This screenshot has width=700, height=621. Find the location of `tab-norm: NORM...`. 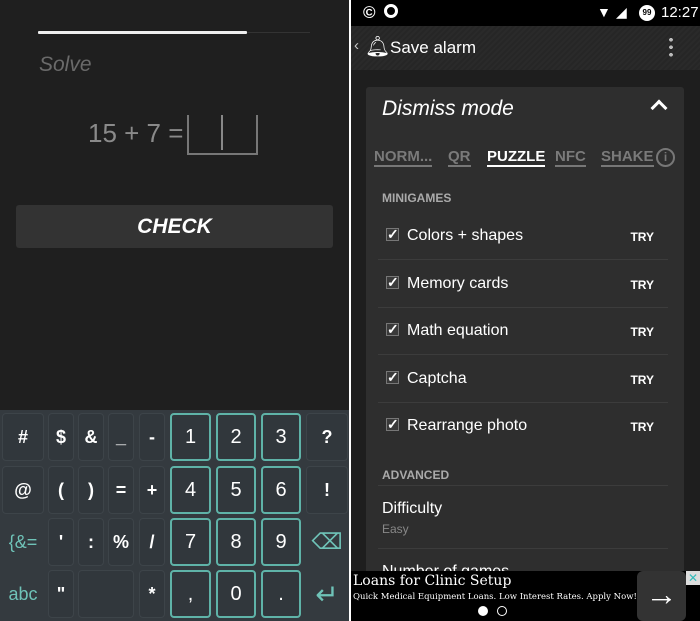

tab-norm: NORM... is located at coordinates (403, 157).